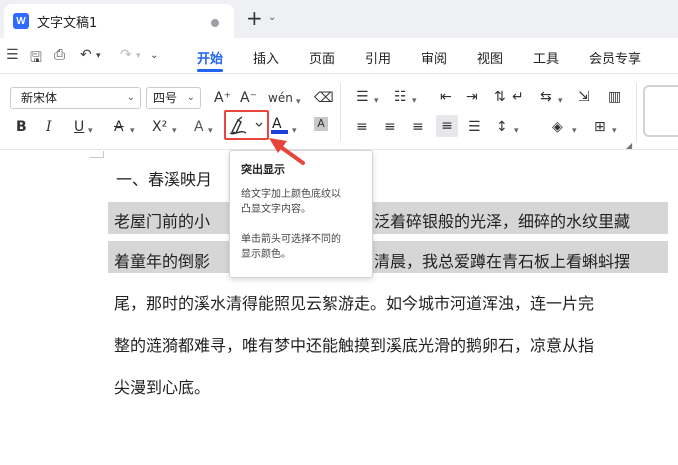 This screenshot has height=465, width=678. What do you see at coordinates (574, 131) in the screenshot?
I see `paragraph-shading-dropdown: ▾` at bounding box center [574, 131].